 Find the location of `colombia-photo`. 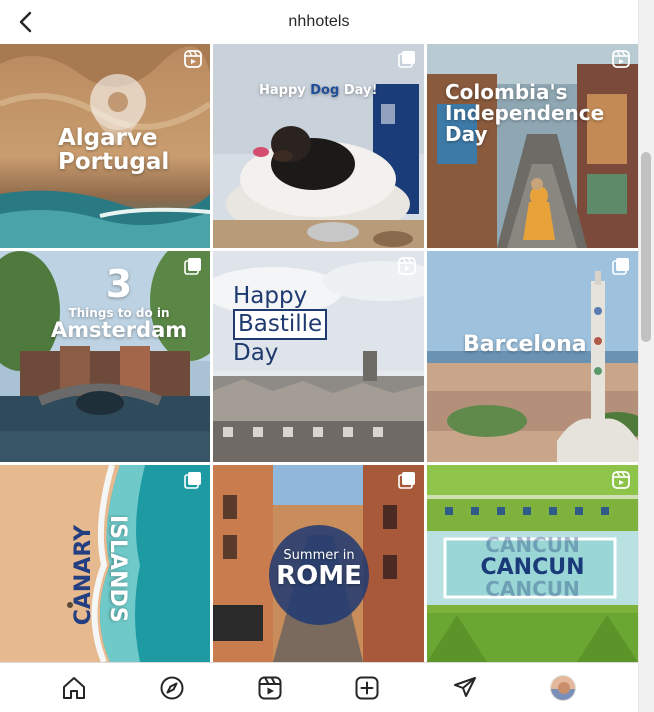

colombia-photo is located at coordinates (532, 146).